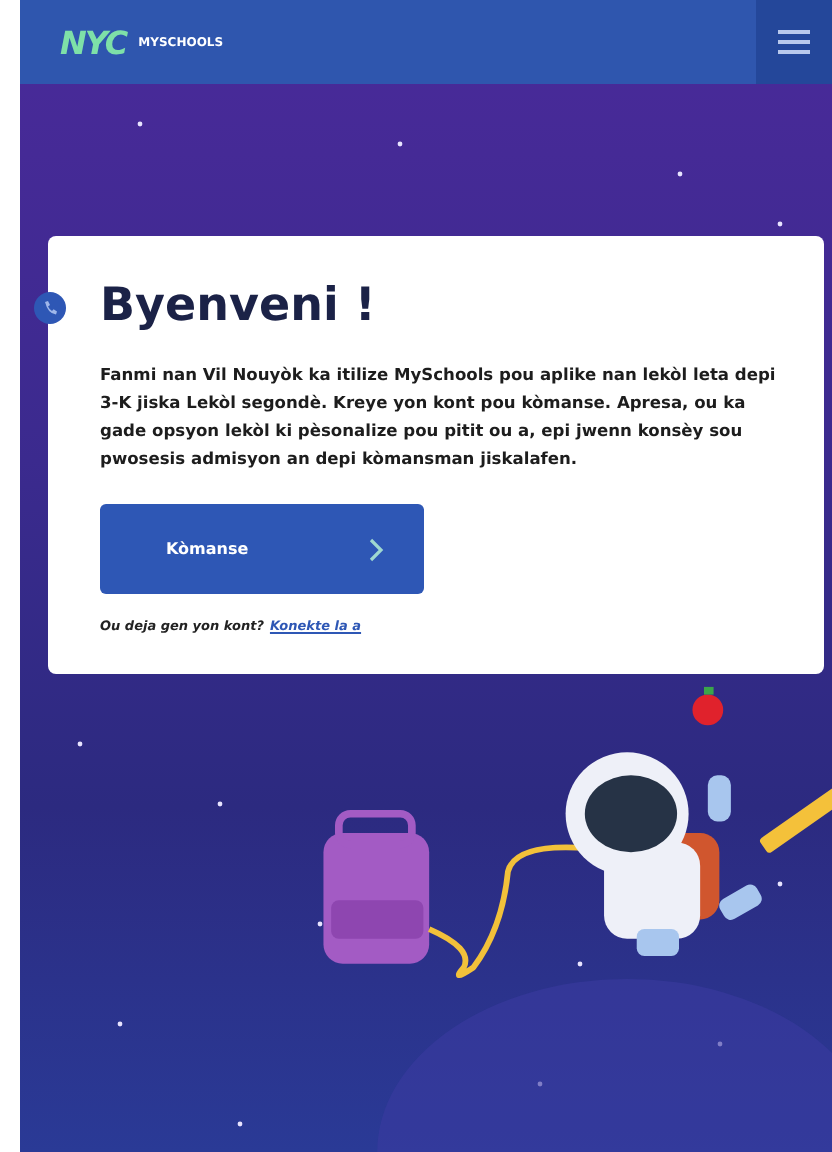  Describe the element at coordinates (93, 42) in the screenshot. I see `logo: NYC` at that location.